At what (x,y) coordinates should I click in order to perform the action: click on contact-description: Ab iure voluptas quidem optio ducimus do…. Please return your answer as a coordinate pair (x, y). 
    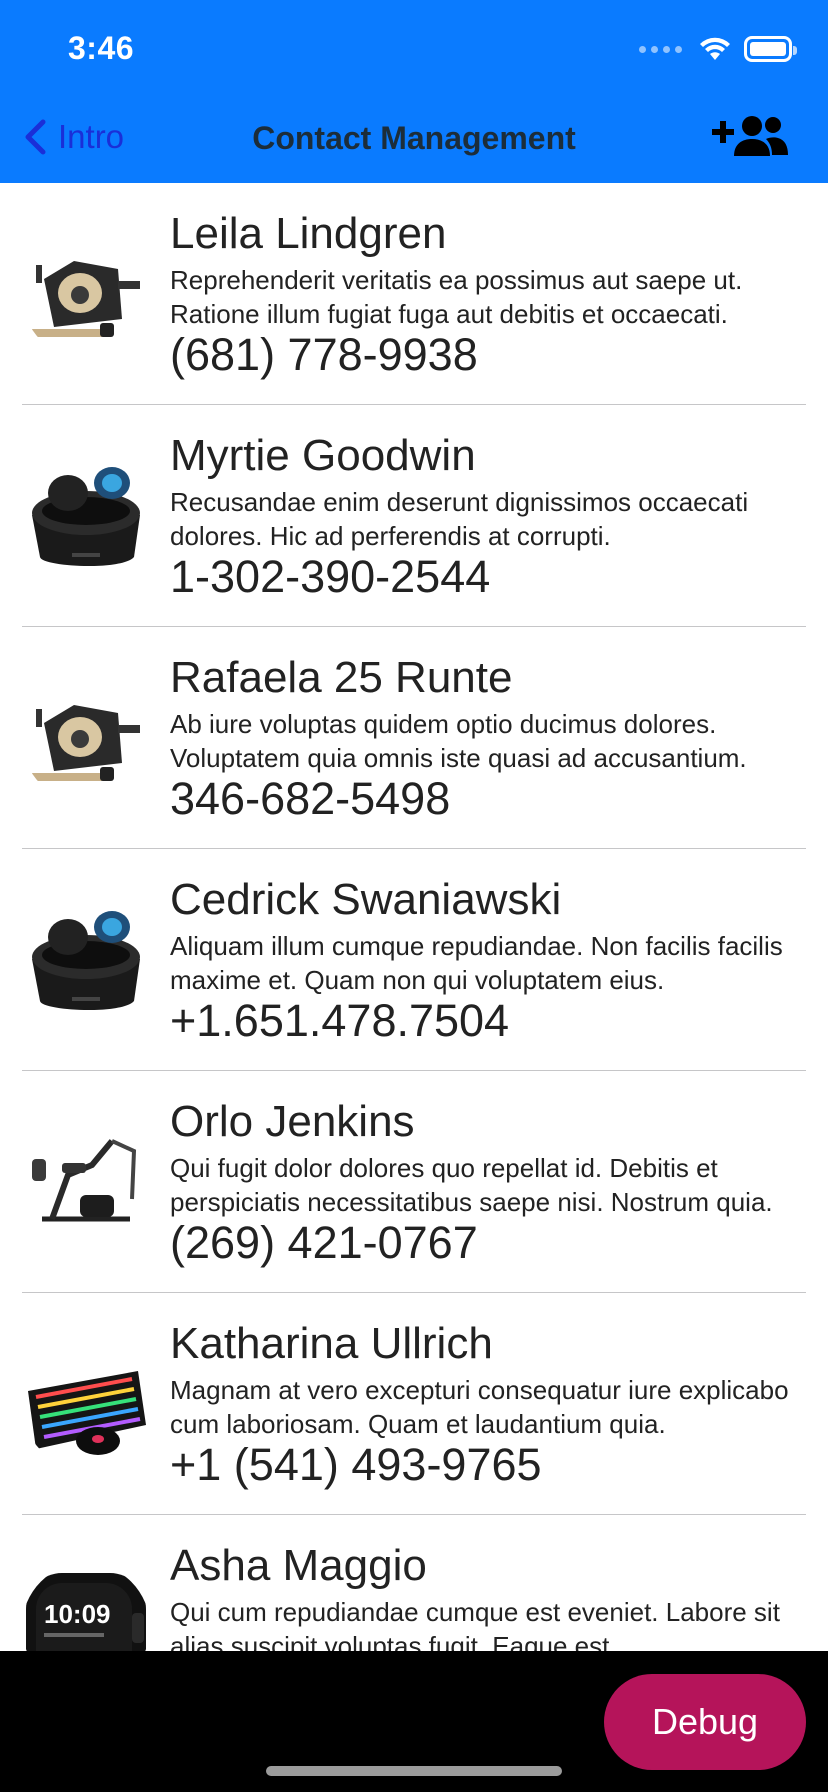
    Looking at the image, I should click on (458, 741).